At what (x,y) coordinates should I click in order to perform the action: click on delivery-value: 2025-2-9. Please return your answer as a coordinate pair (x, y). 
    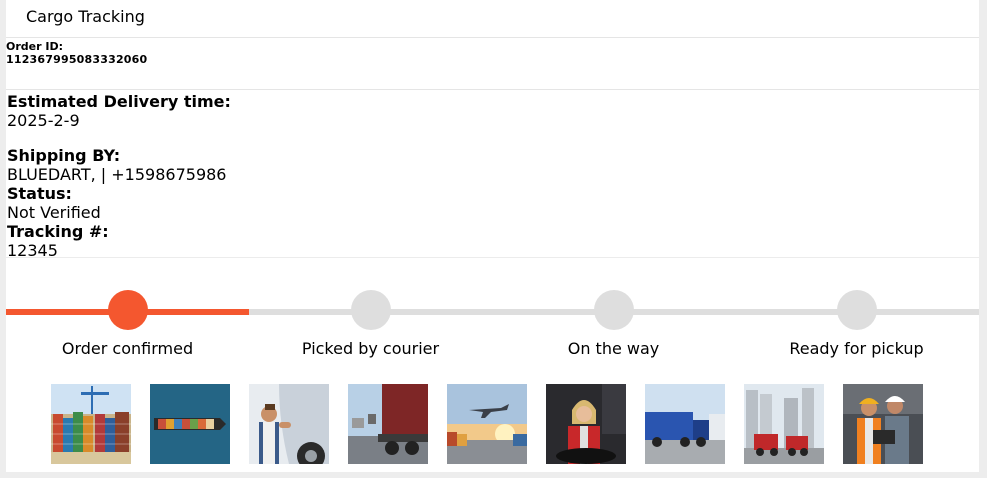
    Looking at the image, I should click on (43, 120).